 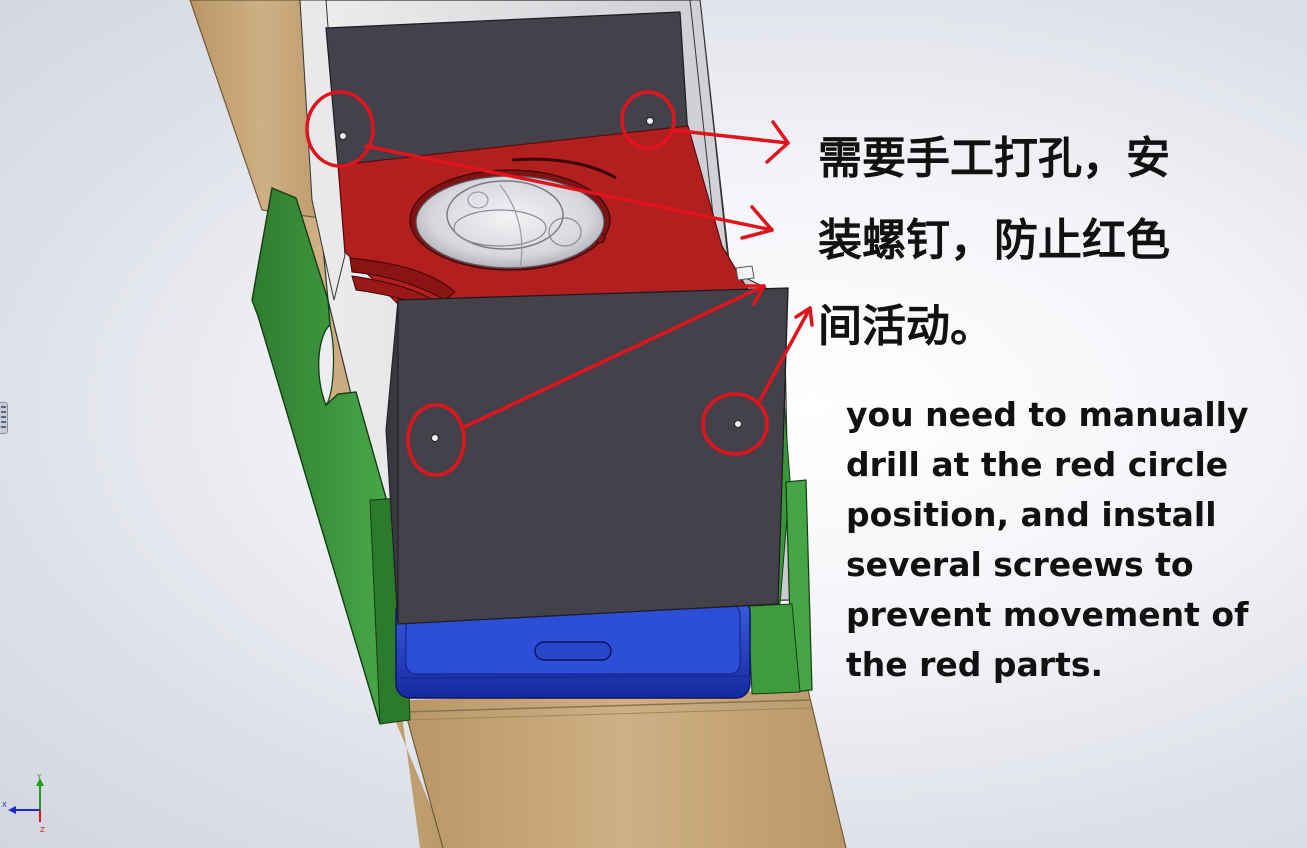 What do you see at coordinates (23, 803) in the screenshot?
I see `reference-triad-icon: Y X Z` at bounding box center [23, 803].